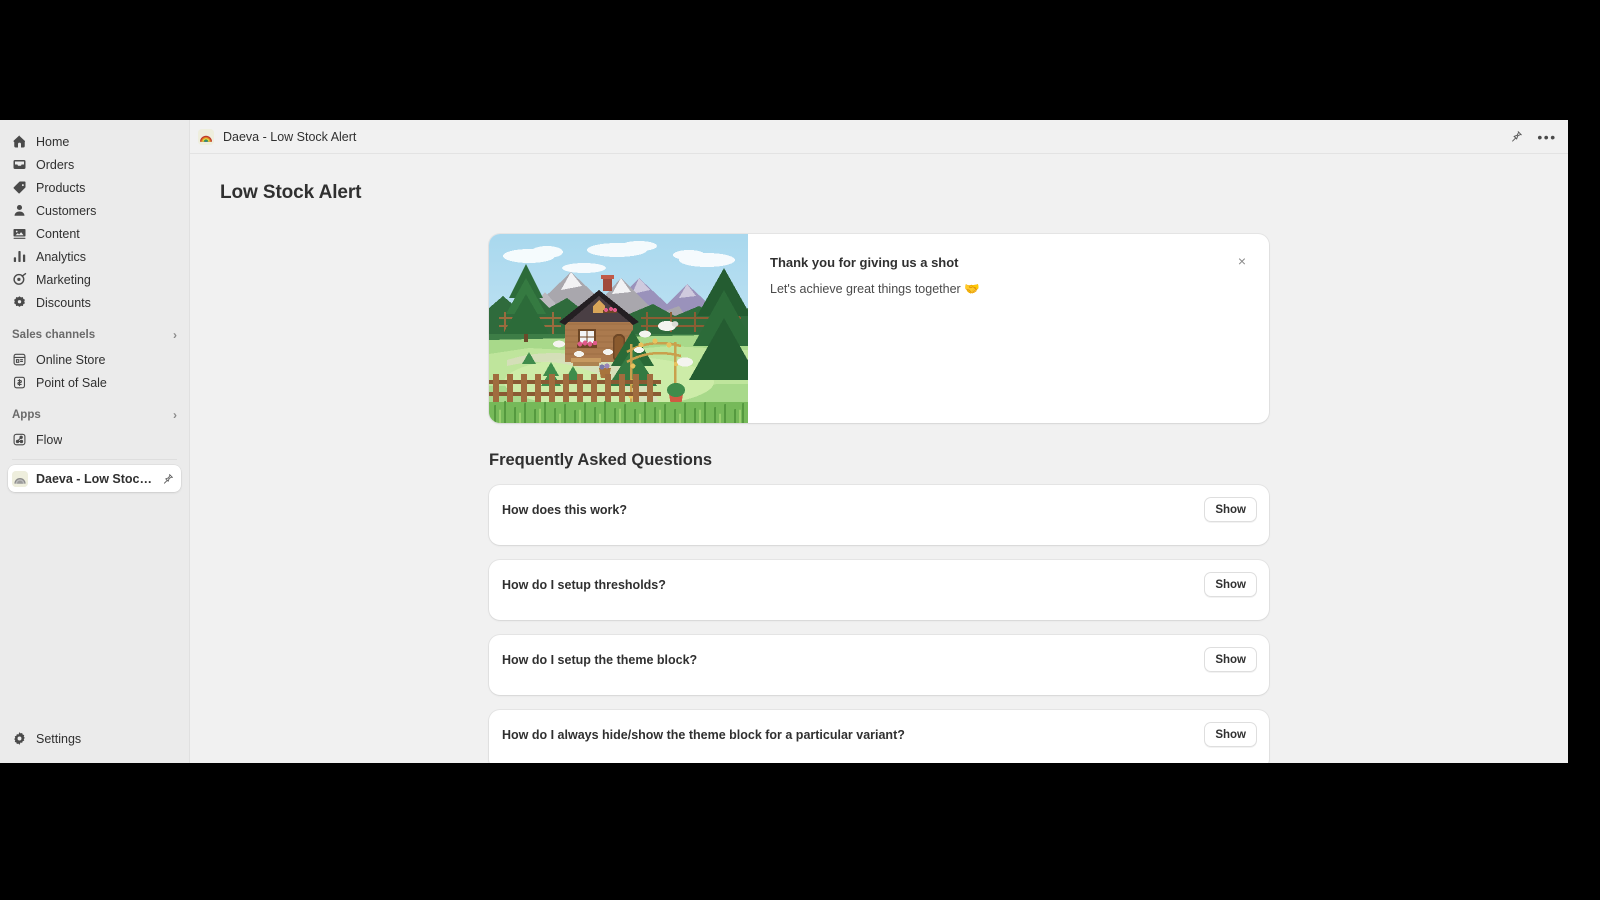 The image size is (1600, 900). I want to click on marketing-target-icon, so click(19, 279).